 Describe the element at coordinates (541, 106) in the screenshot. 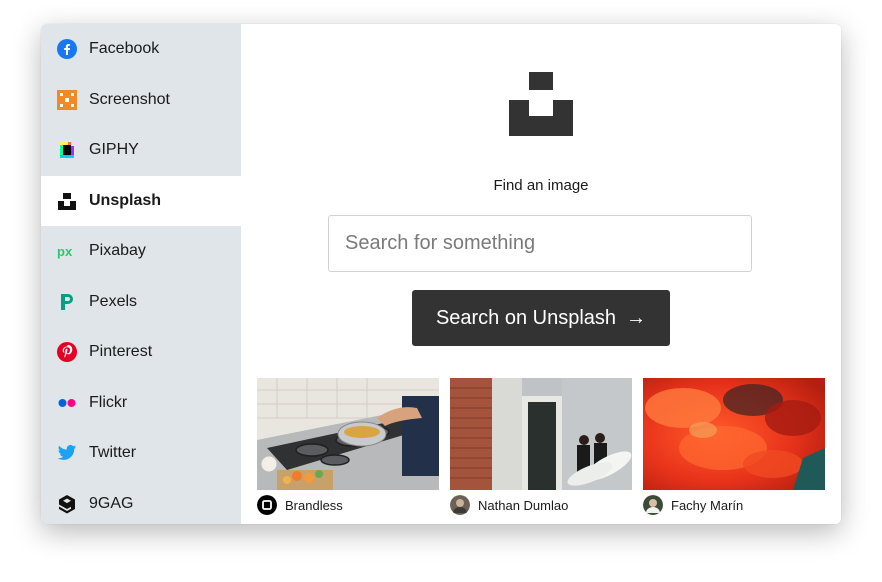

I see `unsplash-logo-icon` at that location.